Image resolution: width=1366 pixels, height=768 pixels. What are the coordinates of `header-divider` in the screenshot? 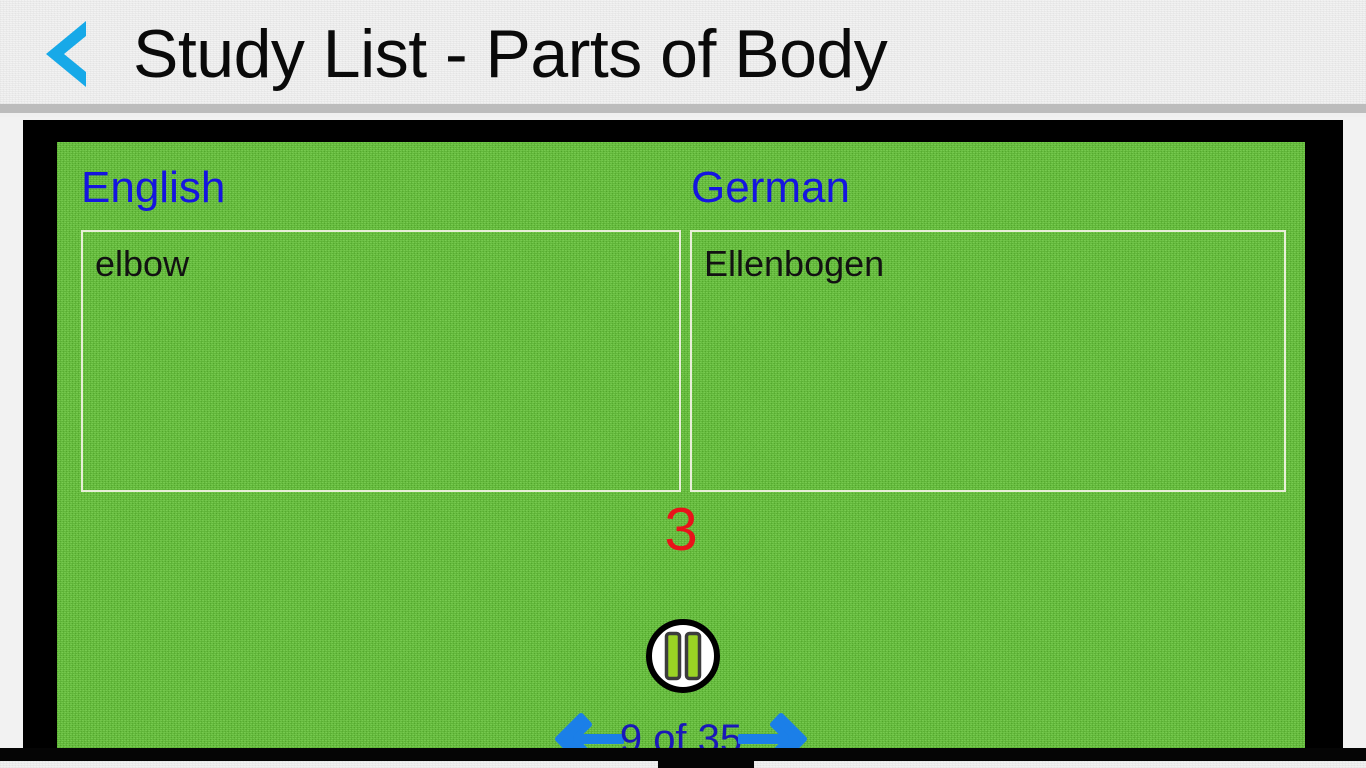 It's located at (683, 108).